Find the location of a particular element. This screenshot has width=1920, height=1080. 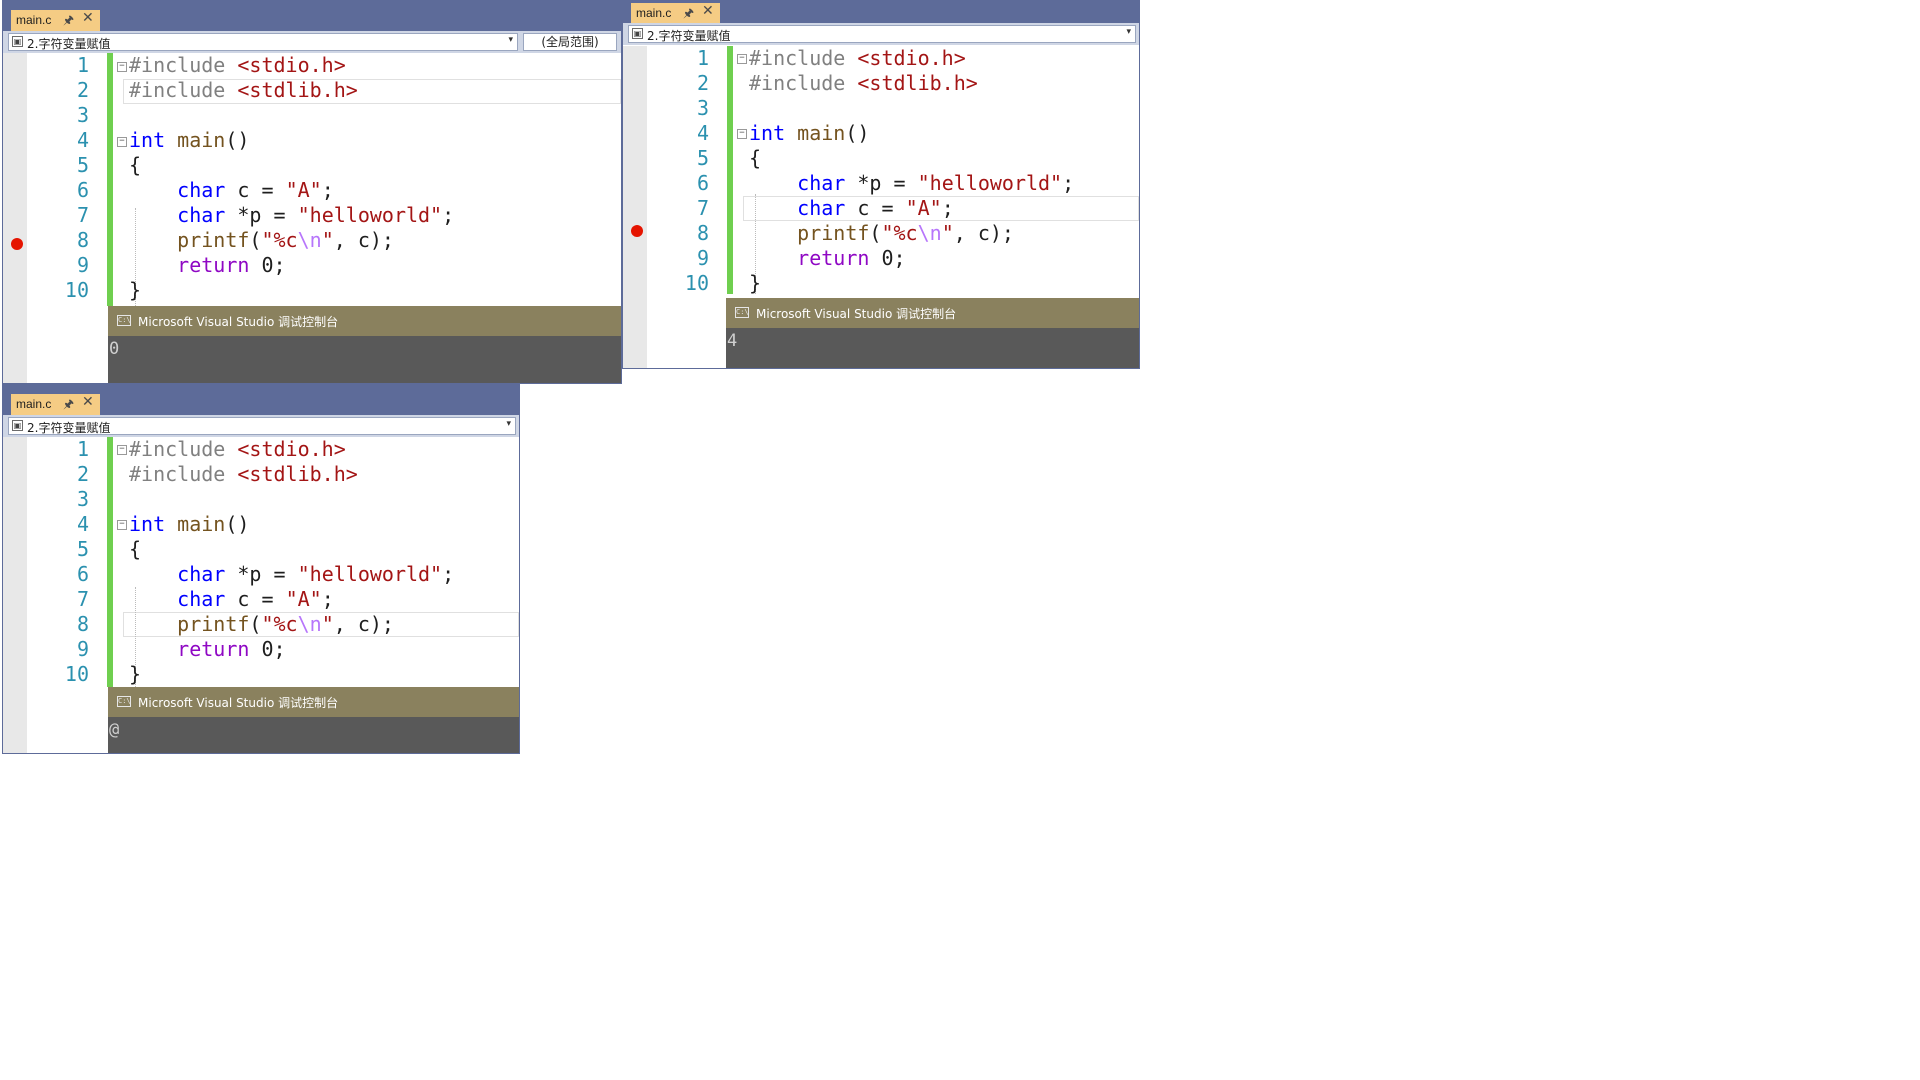

call-args: , c); is located at coordinates (363, 624).